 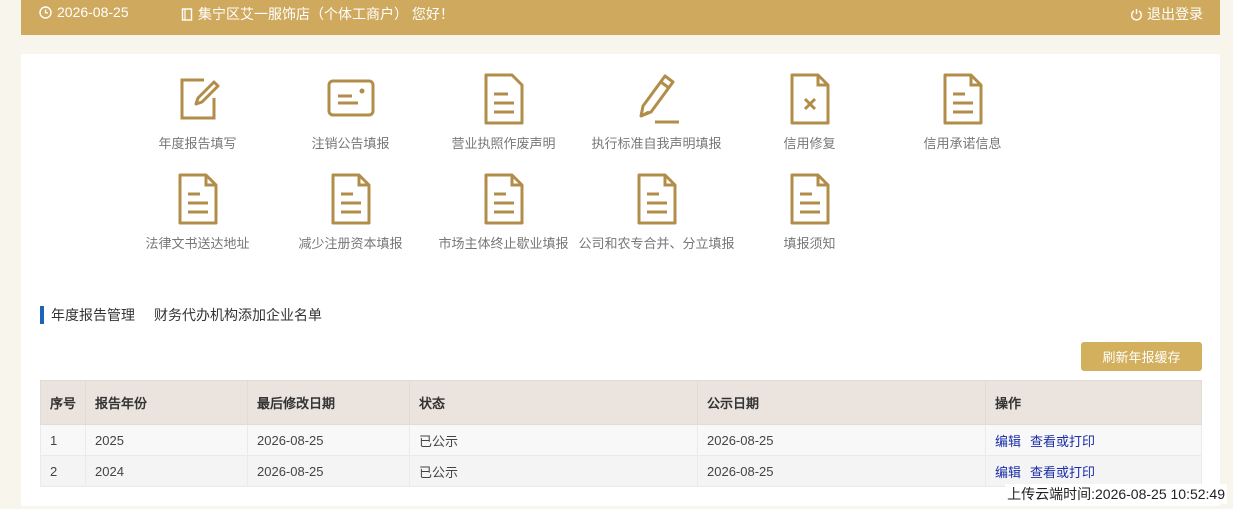 What do you see at coordinates (659, 99) in the screenshot?
I see `pencil-icon` at bounding box center [659, 99].